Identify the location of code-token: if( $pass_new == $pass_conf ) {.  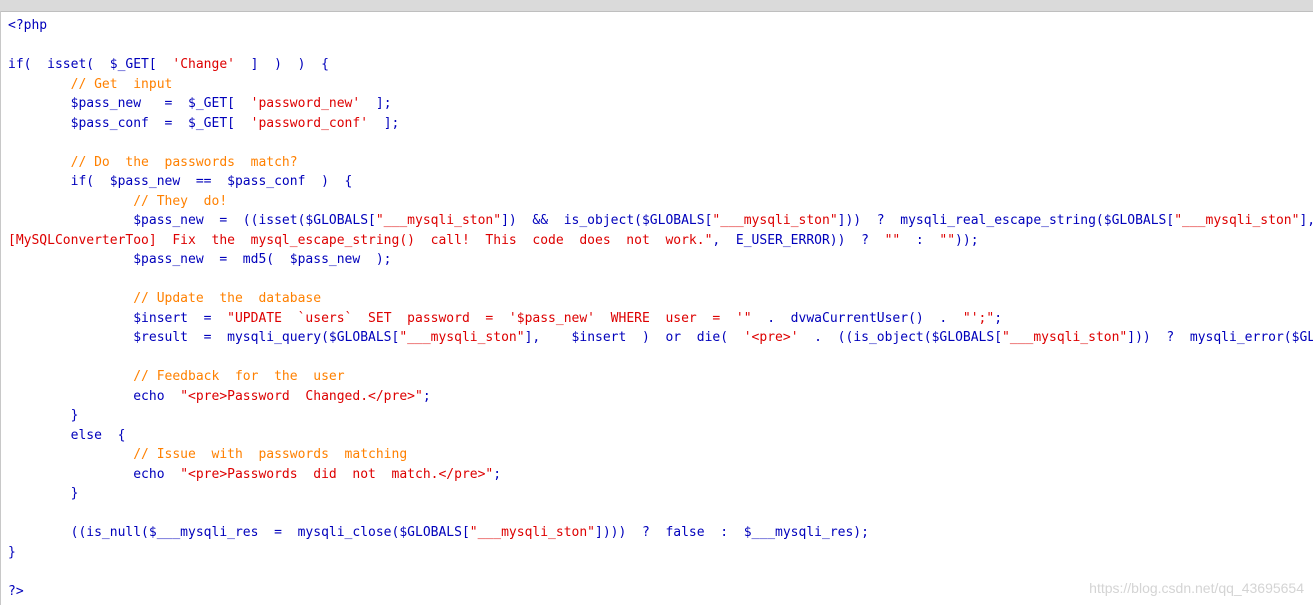
(180, 181).